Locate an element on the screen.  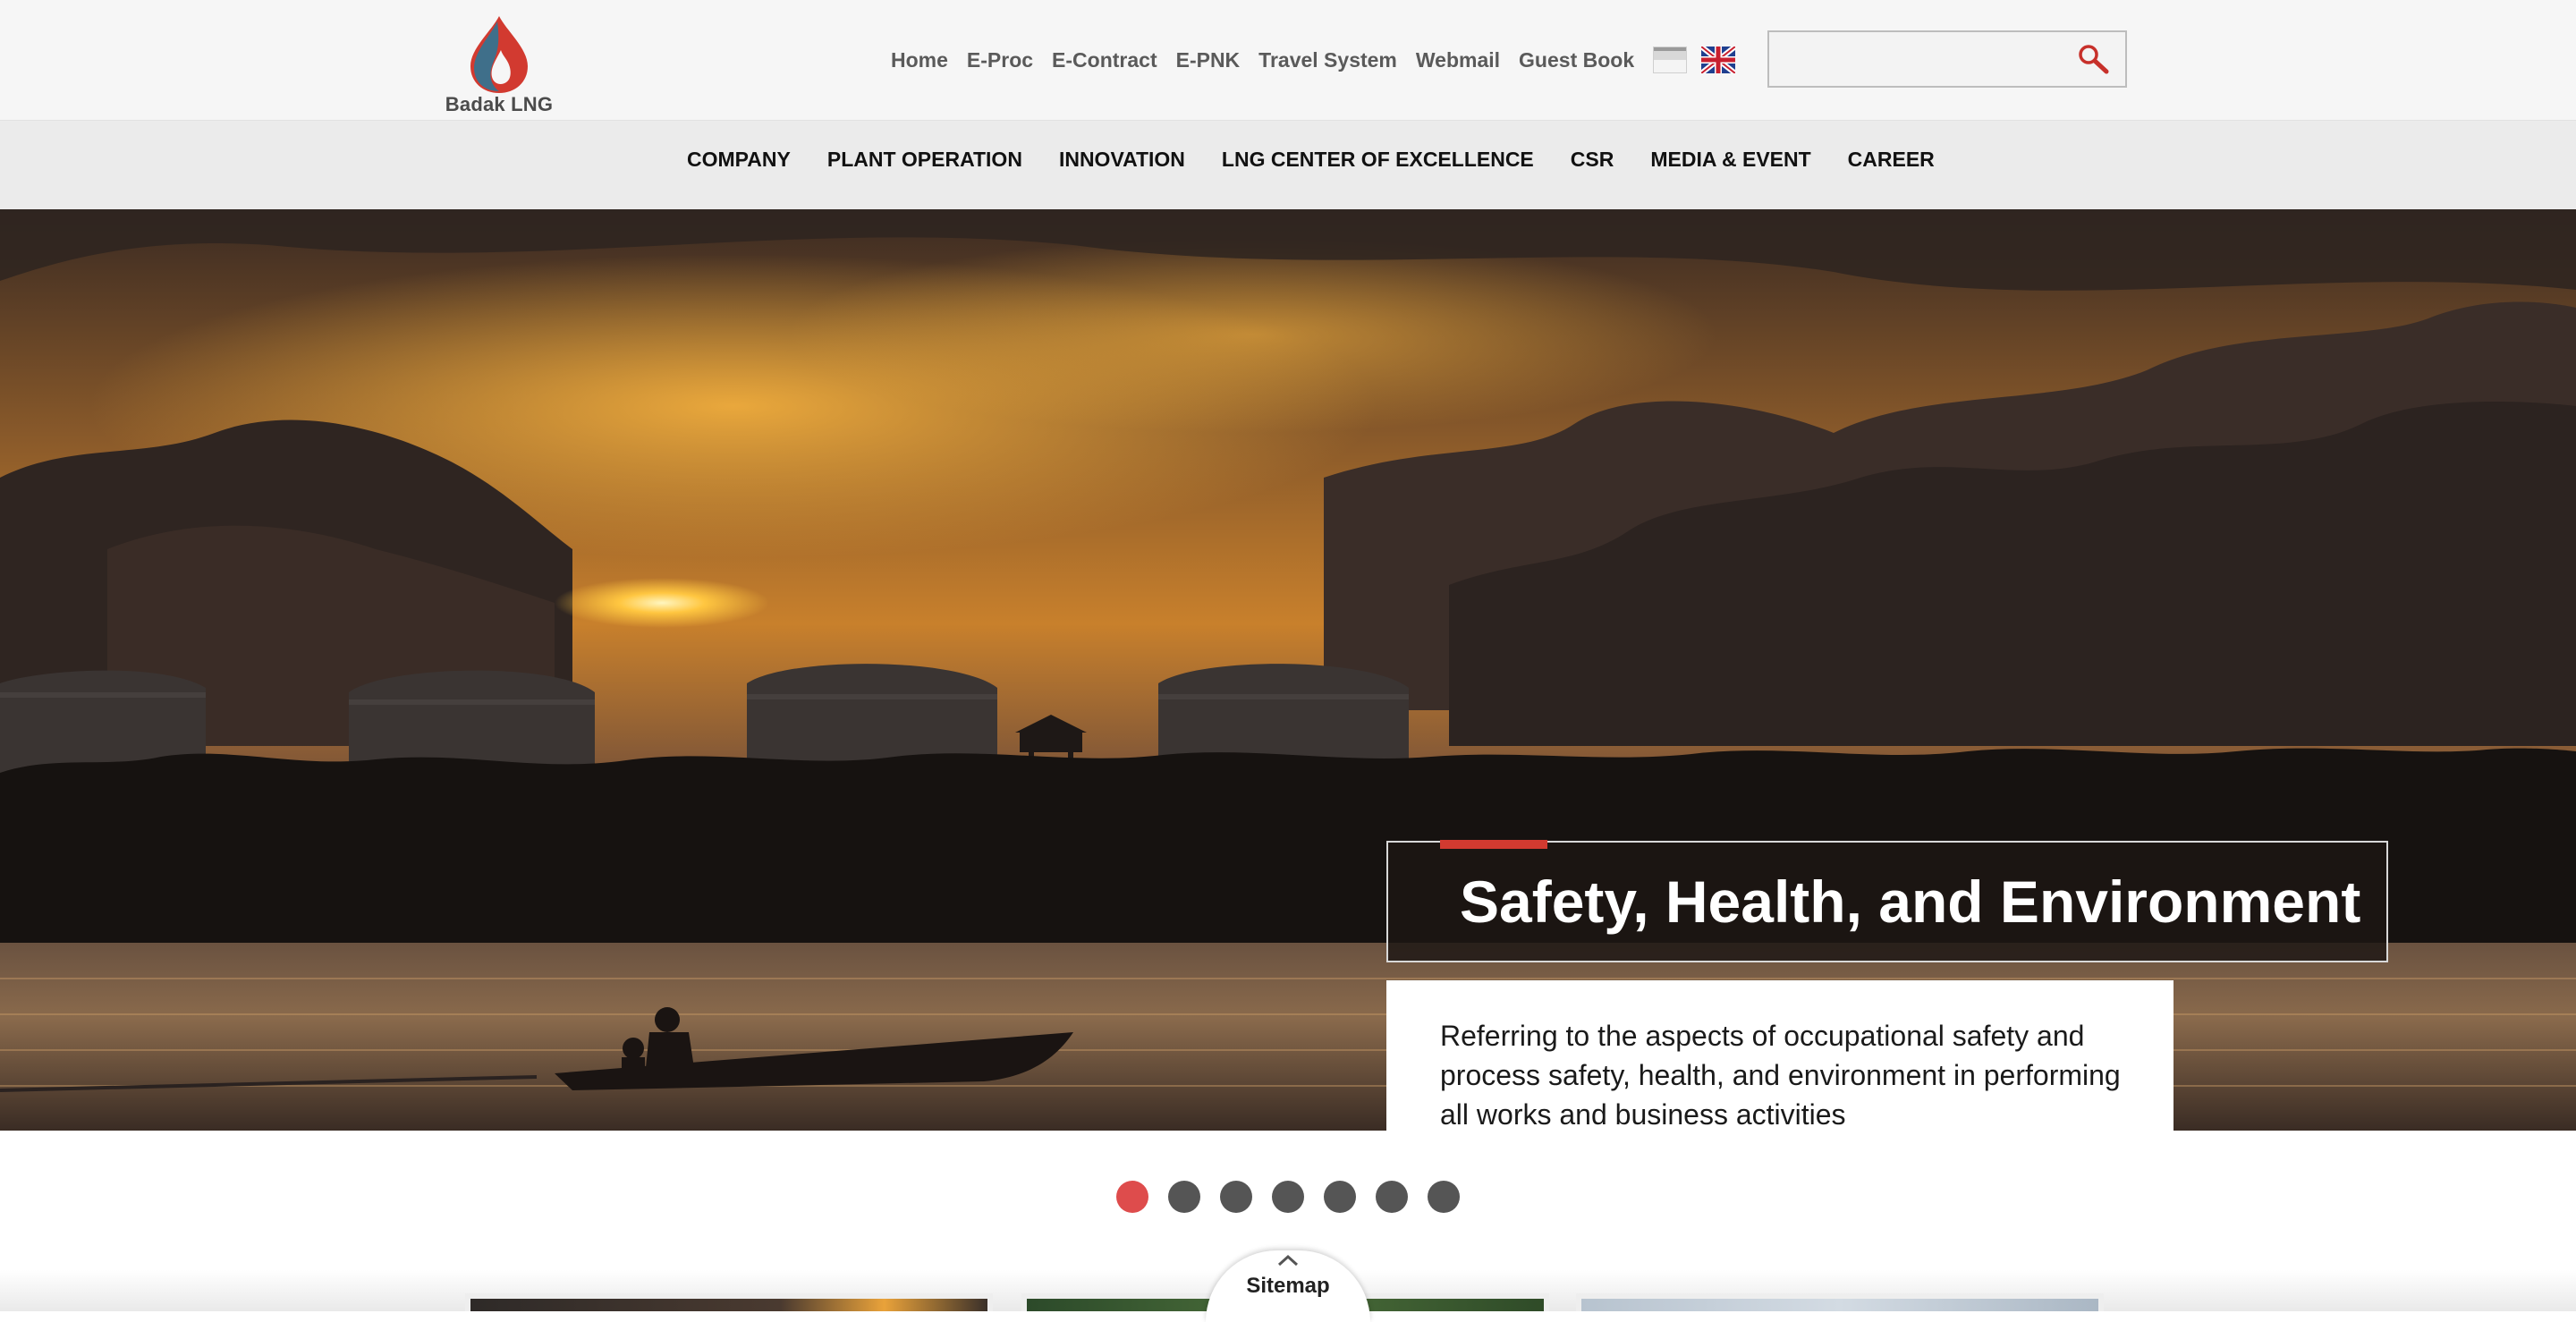
utility-link-e-proc: E-Proc is located at coordinates (1000, 61).